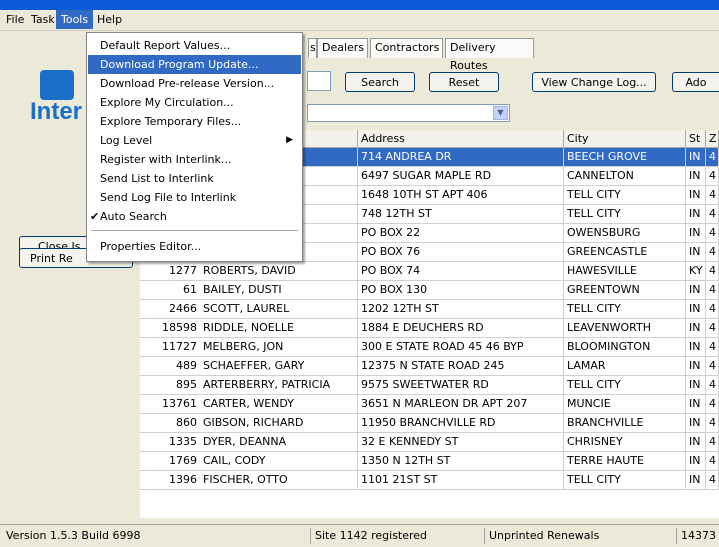  I want to click on cell-address: 12375 N STATE ROAD 245, so click(461, 366).